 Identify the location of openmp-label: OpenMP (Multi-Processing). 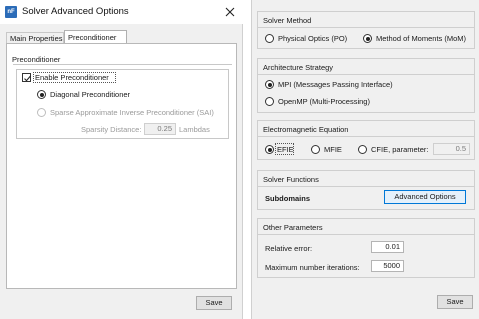
(324, 101).